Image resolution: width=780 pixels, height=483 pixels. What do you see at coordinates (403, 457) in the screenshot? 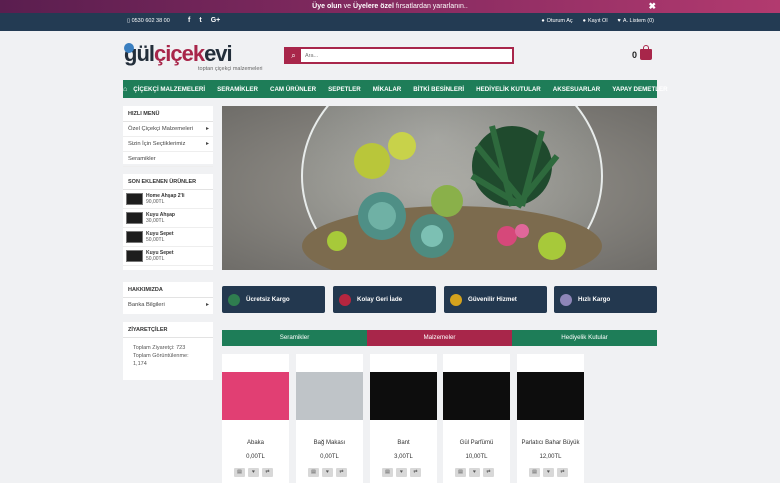
I see `product-price: 3,00TL` at bounding box center [403, 457].